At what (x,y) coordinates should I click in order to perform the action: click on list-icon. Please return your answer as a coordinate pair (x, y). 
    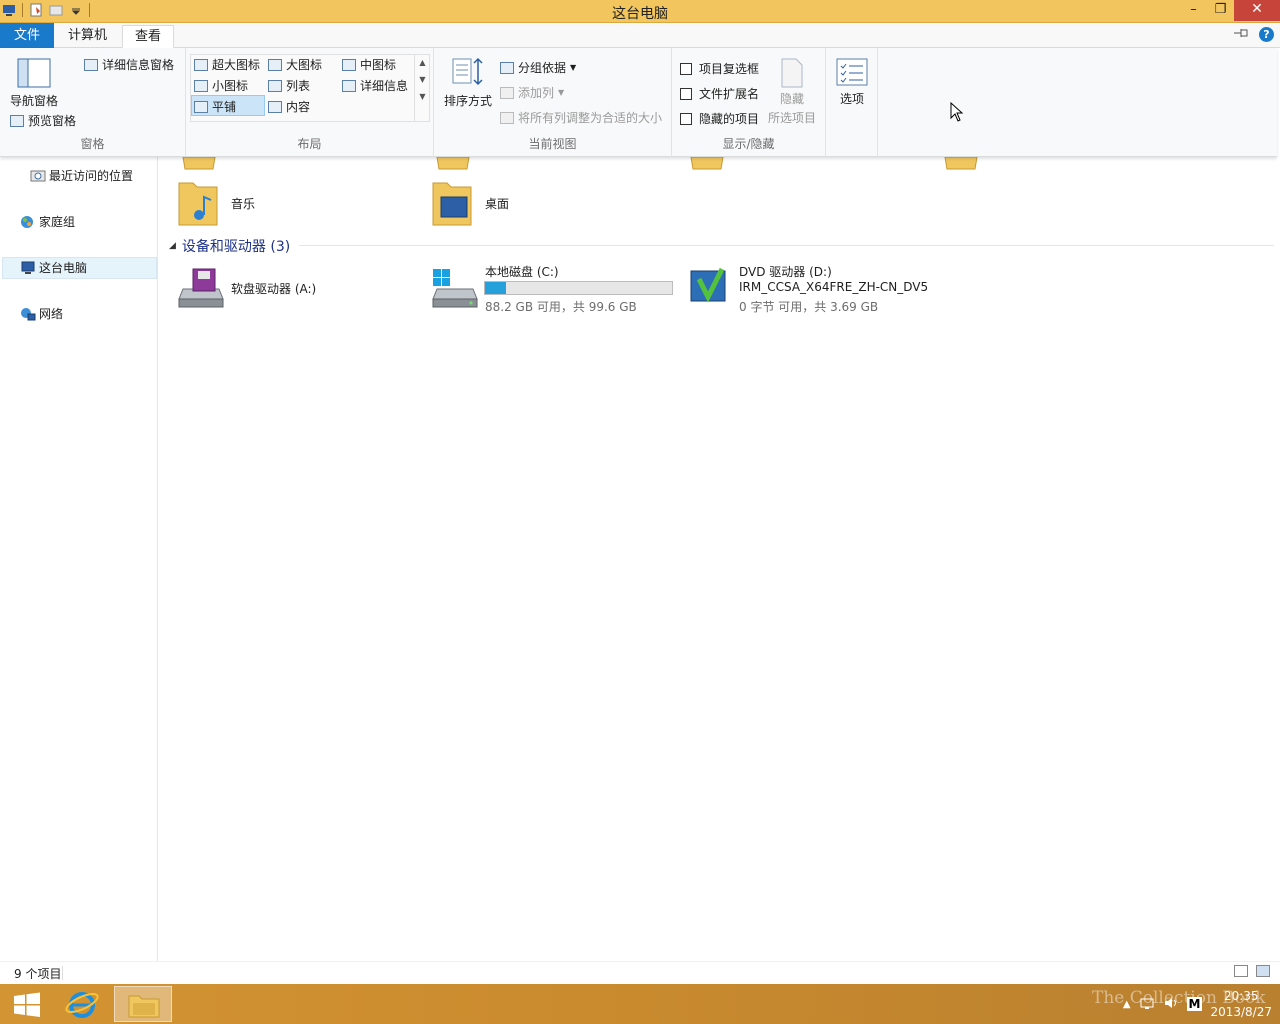
    Looking at the image, I should click on (275, 85).